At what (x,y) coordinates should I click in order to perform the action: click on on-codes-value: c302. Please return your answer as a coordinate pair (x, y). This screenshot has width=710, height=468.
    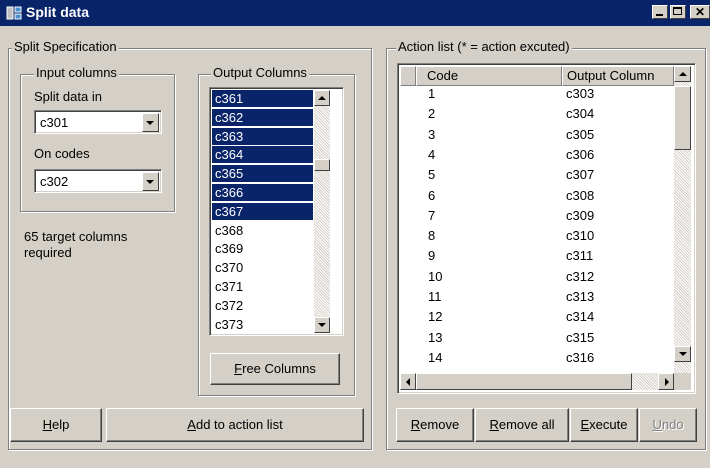
    Looking at the image, I should click on (54, 181).